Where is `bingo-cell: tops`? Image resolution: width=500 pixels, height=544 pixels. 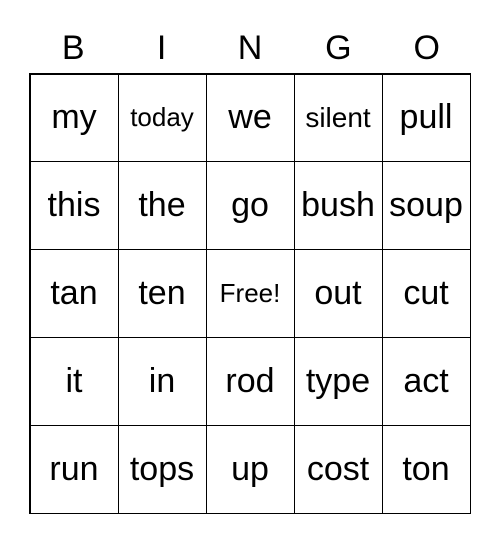
bingo-cell: tops is located at coordinates (162, 469).